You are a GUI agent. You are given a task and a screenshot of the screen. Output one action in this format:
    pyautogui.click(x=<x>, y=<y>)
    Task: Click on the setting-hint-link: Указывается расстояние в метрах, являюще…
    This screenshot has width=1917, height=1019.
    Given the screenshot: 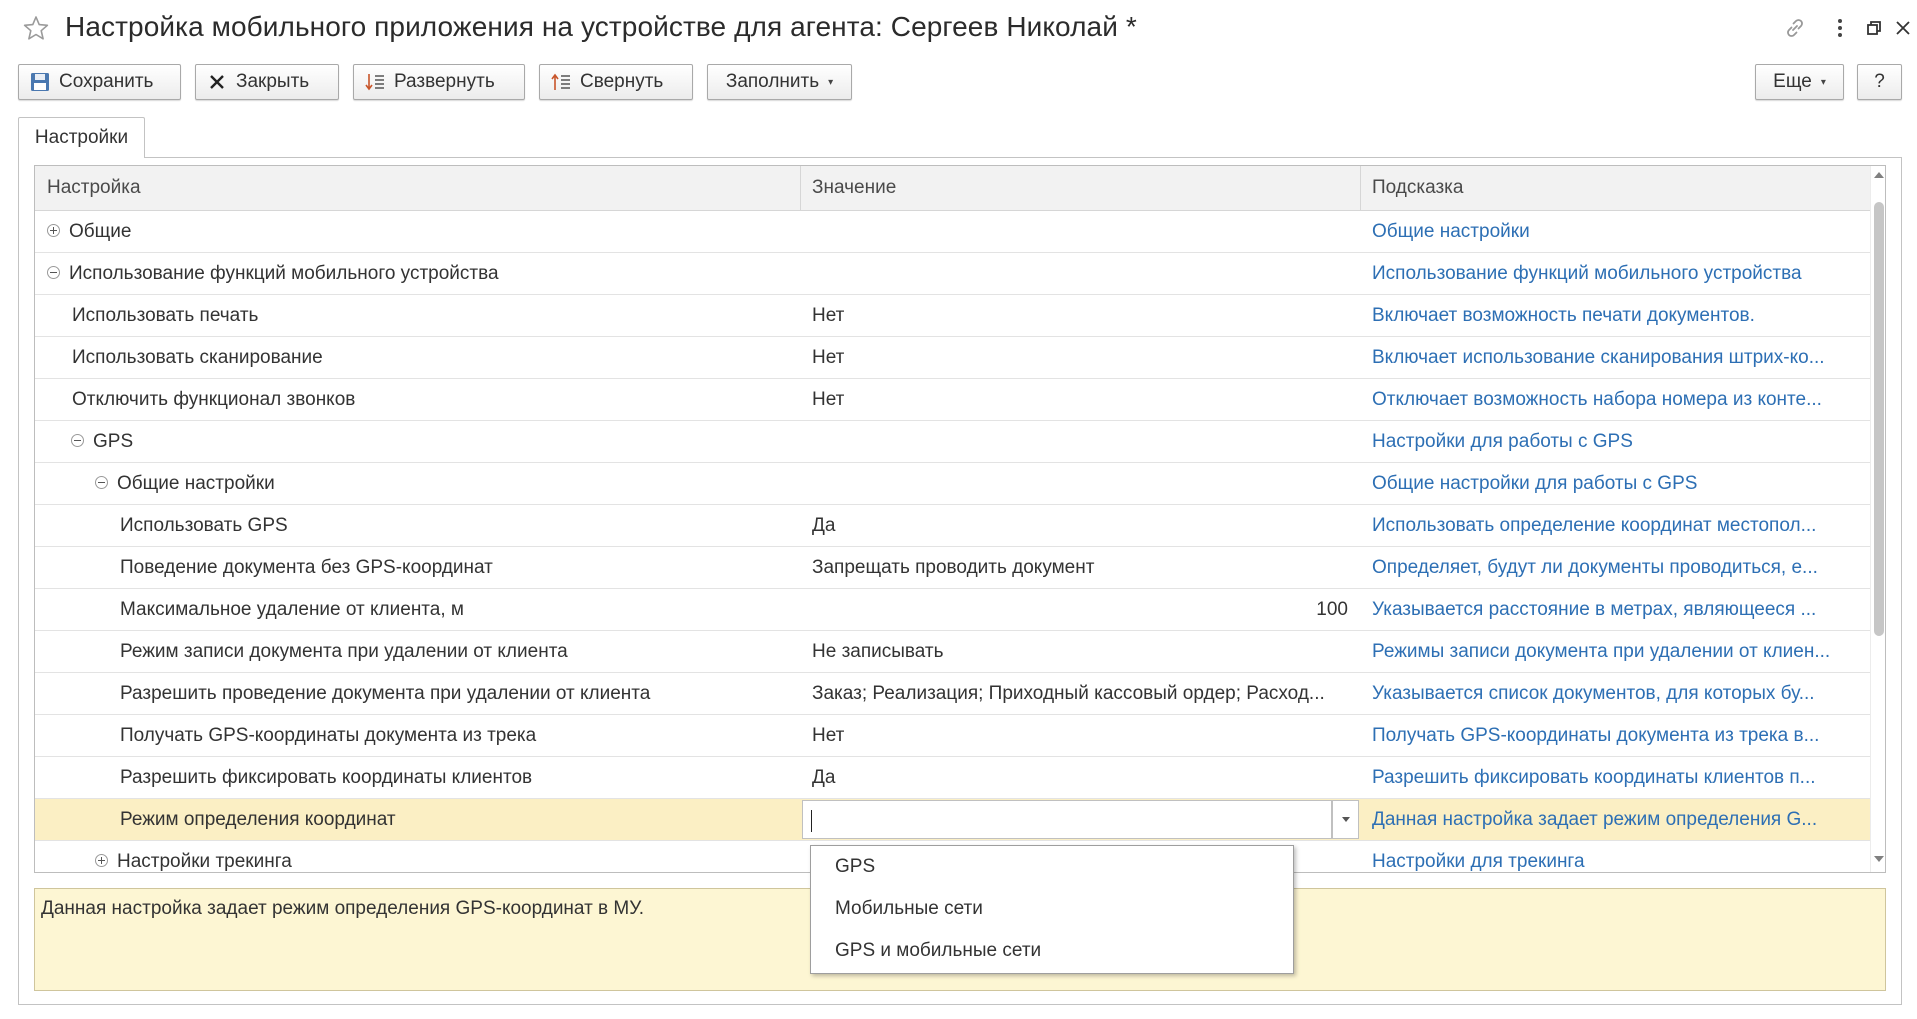 What is the action you would take?
    pyautogui.click(x=1615, y=609)
    